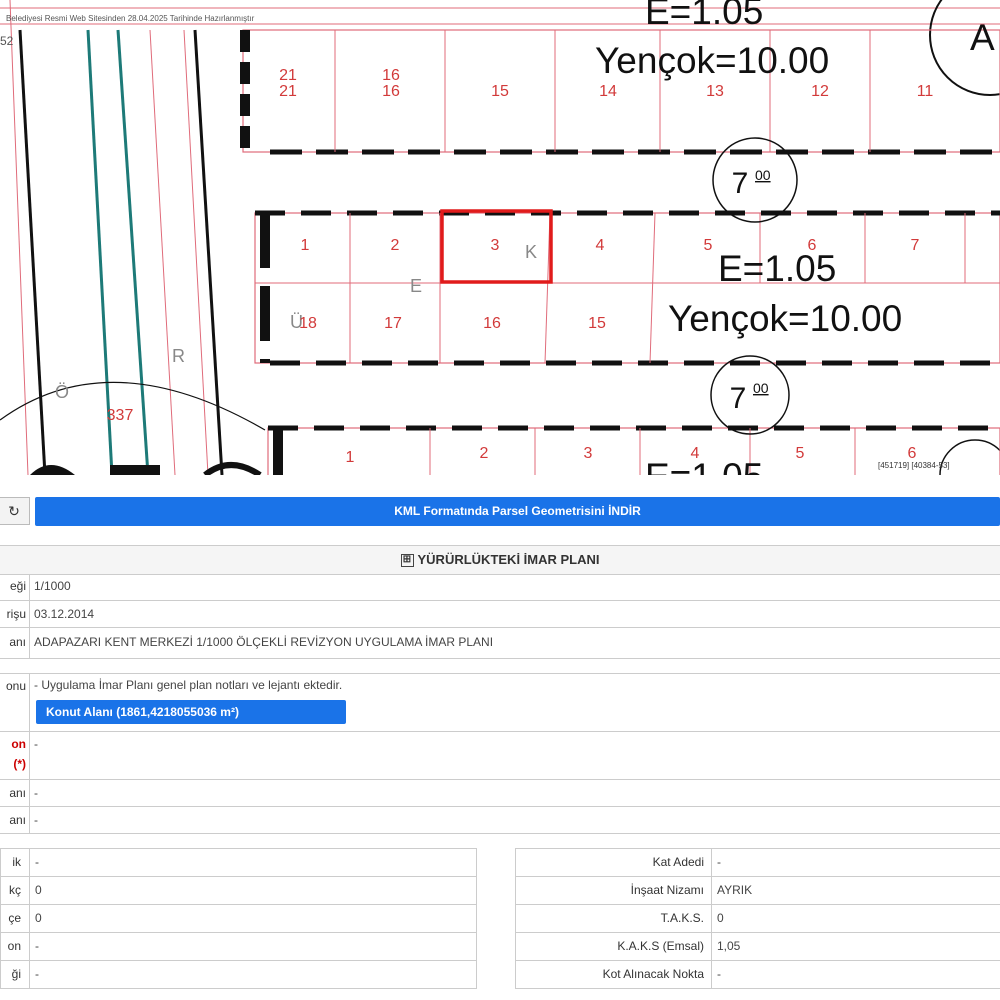  What do you see at coordinates (500, 793) in the screenshot?
I see `plan-row-extra-1: anı -` at bounding box center [500, 793].